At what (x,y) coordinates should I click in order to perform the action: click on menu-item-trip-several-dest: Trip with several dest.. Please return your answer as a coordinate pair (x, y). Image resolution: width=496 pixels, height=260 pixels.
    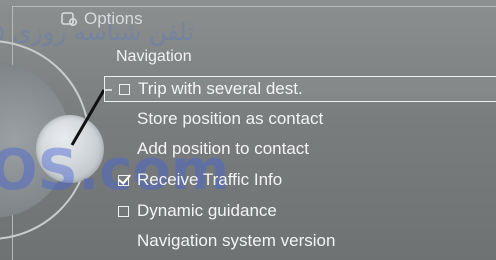
    Looking at the image, I should click on (300, 89).